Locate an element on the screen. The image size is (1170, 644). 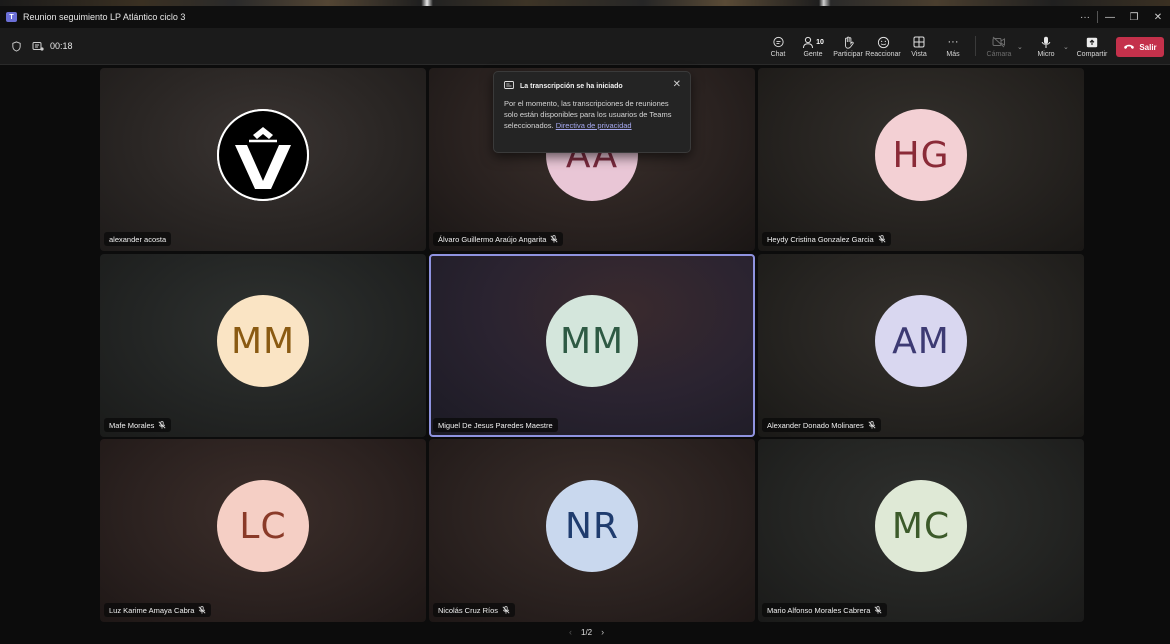
participant-tile: MM Mafe Morales is located at coordinates (263, 345).